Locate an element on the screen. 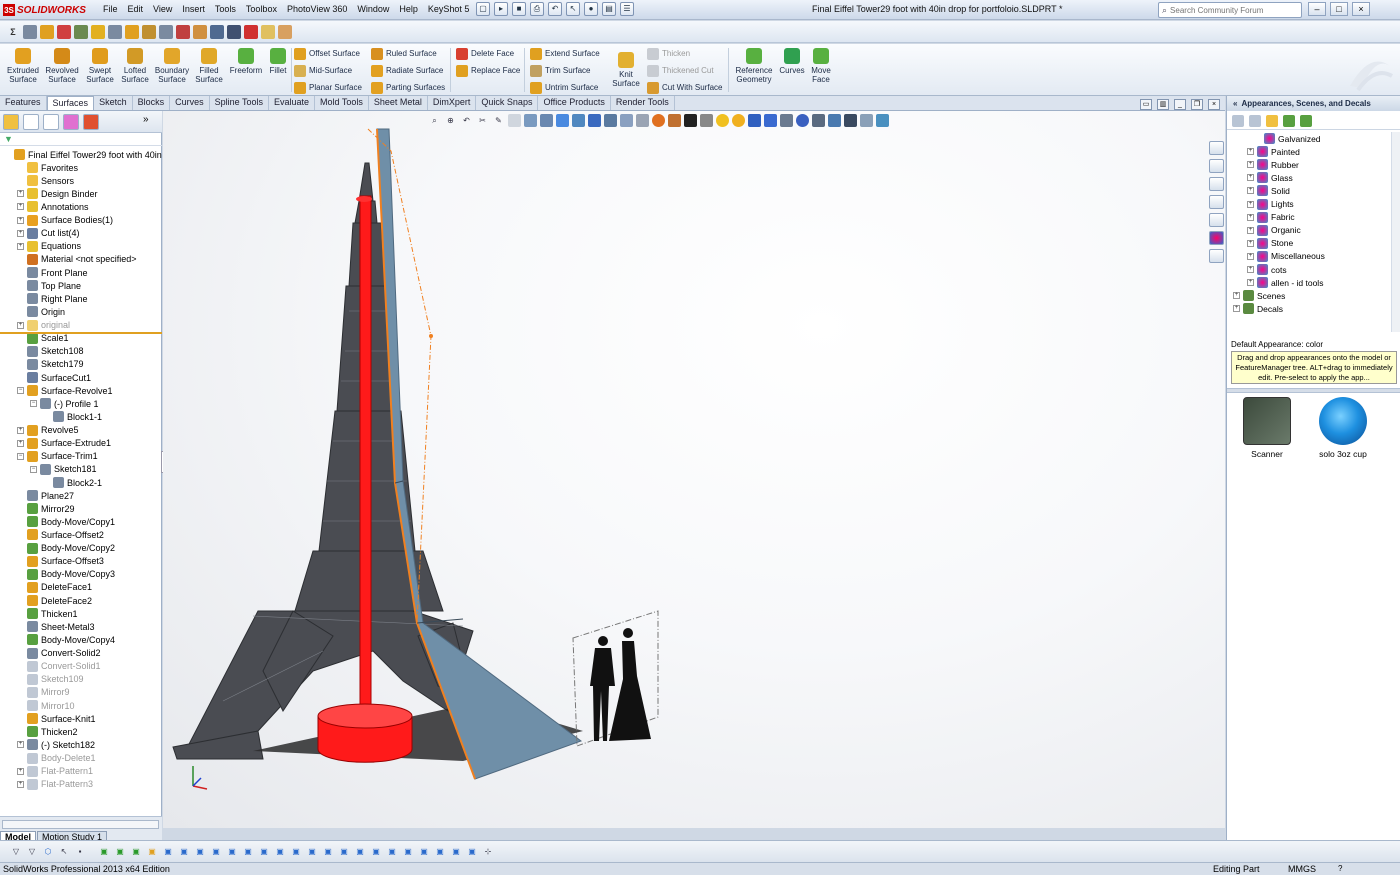  measure-icon is located at coordinates (64, 31).